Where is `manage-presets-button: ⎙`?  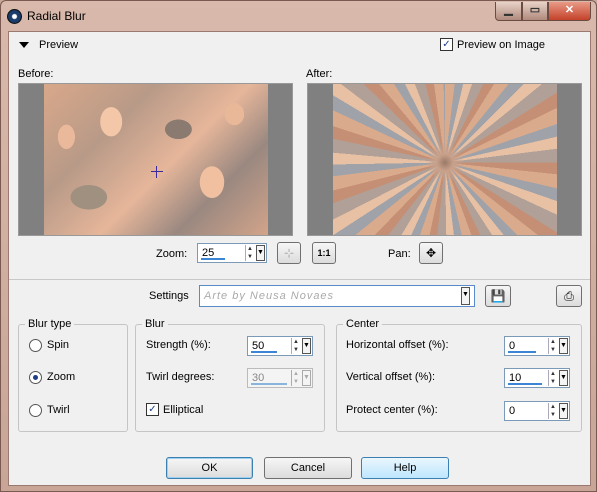
manage-presets-button: ⎙ is located at coordinates (569, 296).